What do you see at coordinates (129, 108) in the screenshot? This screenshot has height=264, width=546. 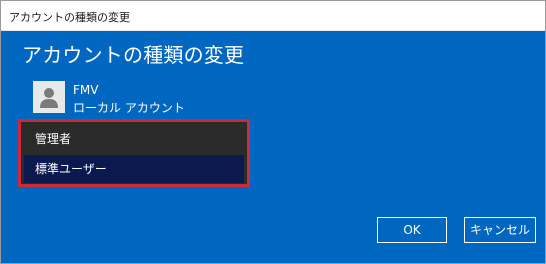 I see `user-account-type: ローカル アカウント` at bounding box center [129, 108].